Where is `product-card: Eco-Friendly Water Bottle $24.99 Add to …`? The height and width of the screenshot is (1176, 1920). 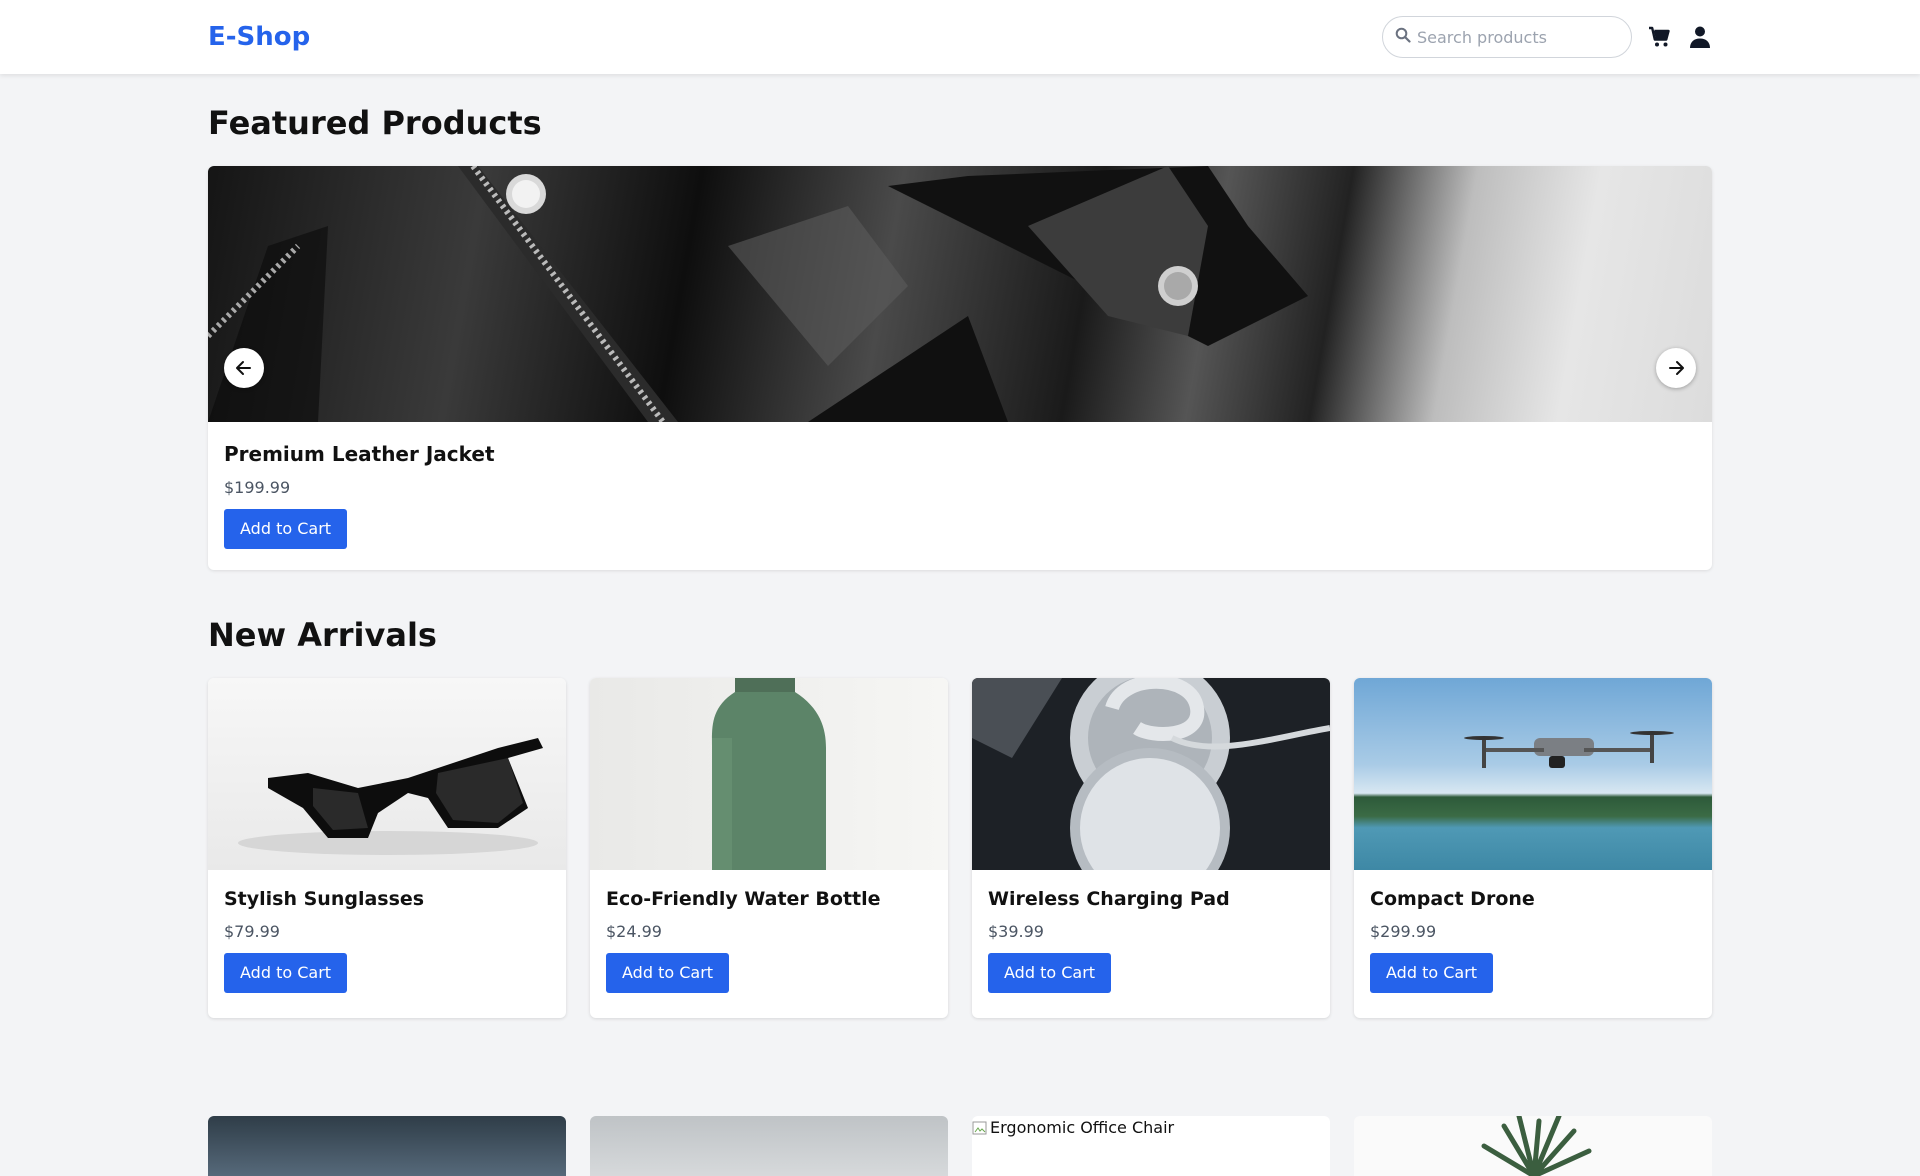 product-card: Eco-Friendly Water Bottle $24.99 Add to … is located at coordinates (769, 848).